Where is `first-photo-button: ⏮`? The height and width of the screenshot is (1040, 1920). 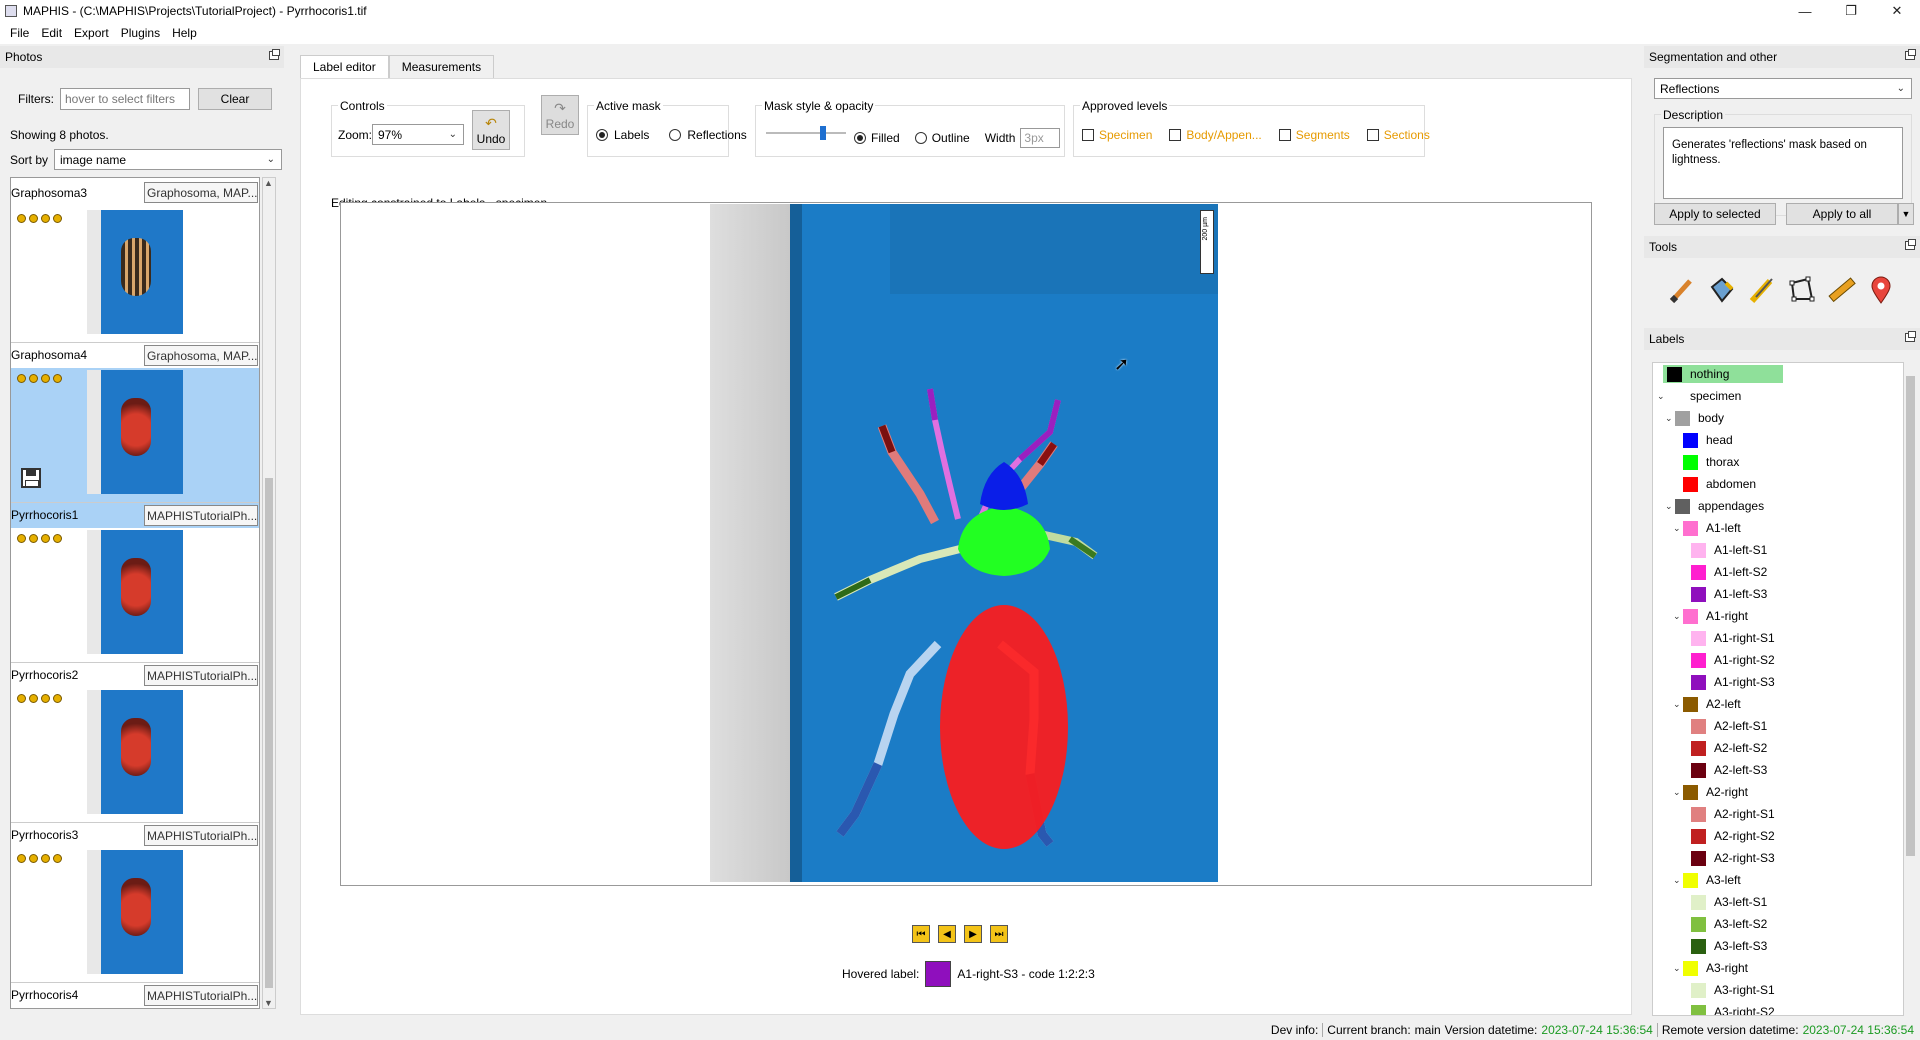 first-photo-button: ⏮ is located at coordinates (921, 934).